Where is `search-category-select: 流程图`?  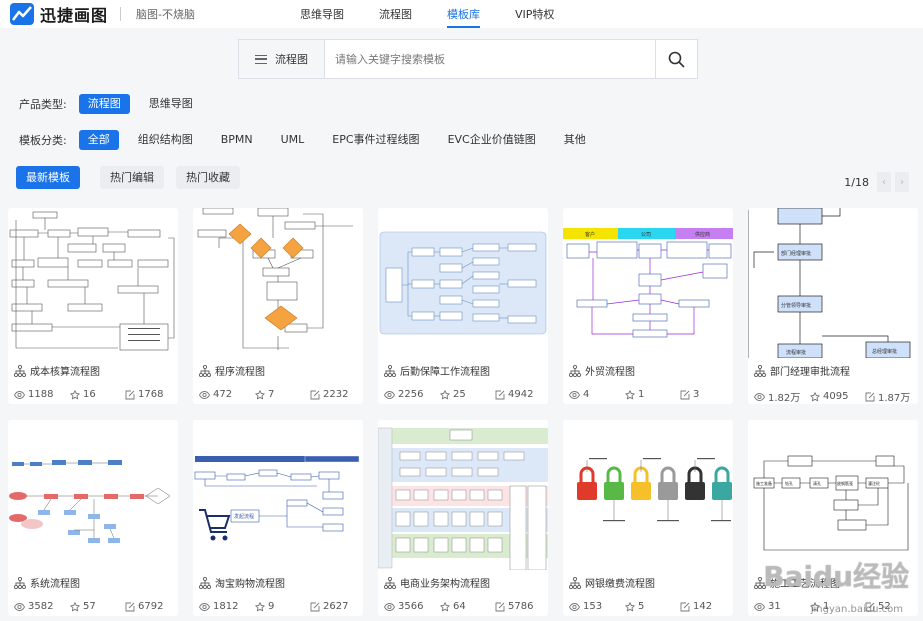 search-category-select: 流程图 is located at coordinates (282, 59).